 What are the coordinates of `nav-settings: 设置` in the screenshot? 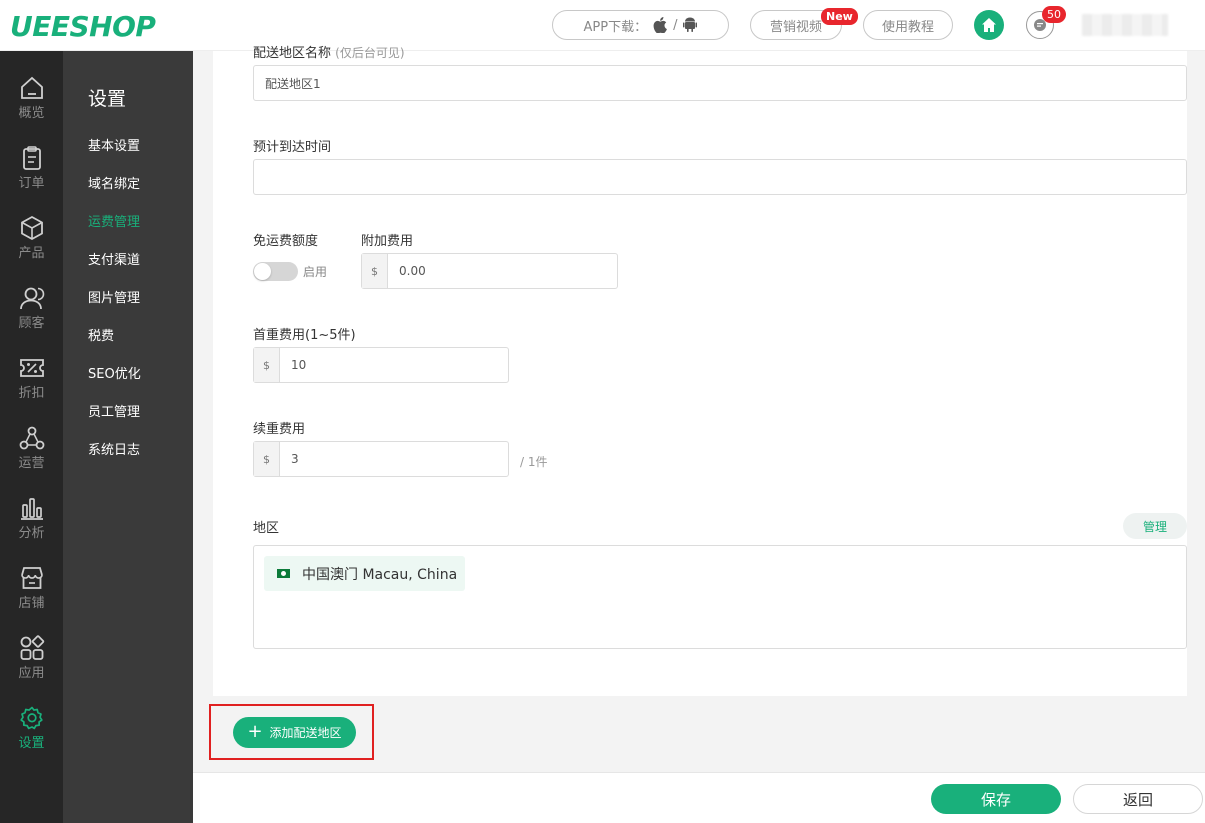 It's located at (31, 736).